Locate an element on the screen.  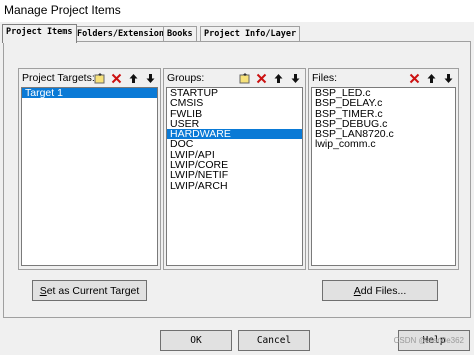
set-as-current-target-button: Set as Current Target is located at coordinates (89, 290).